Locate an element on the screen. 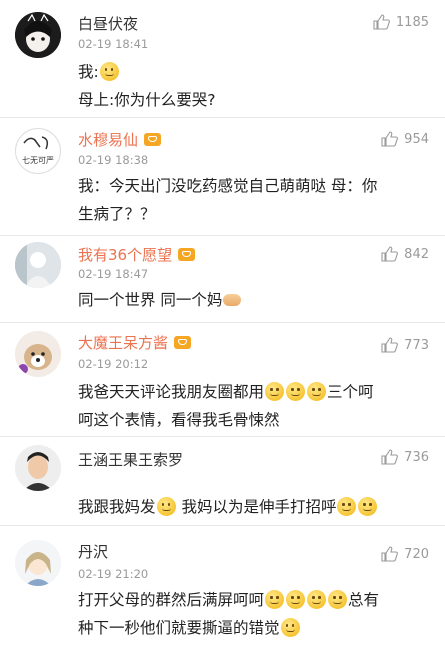 This screenshot has width=445, height=657. like-button: 720 is located at coordinates (405, 554).